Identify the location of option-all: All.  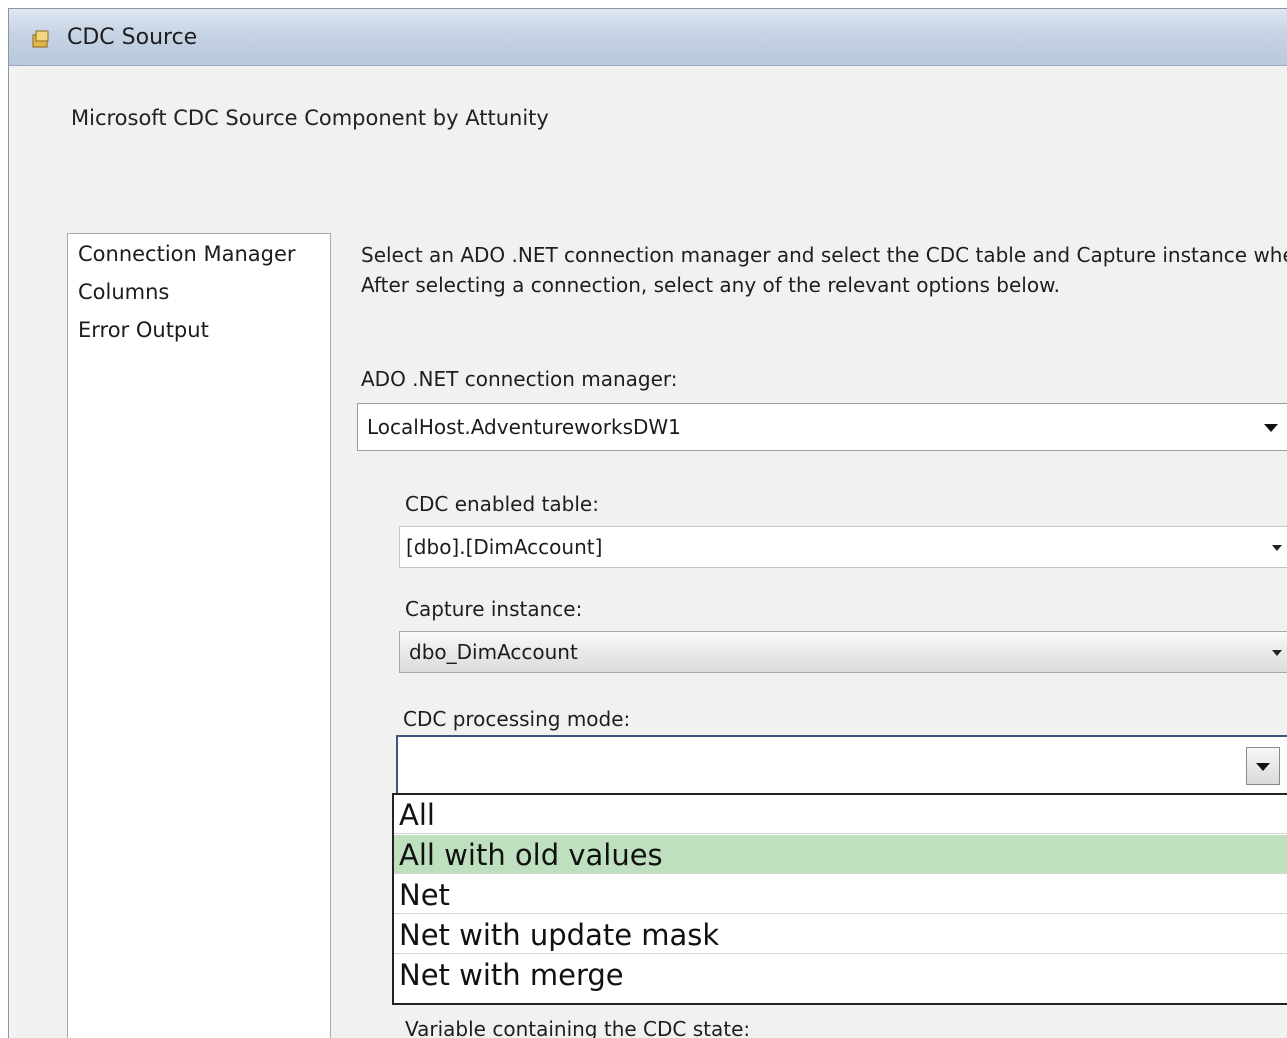
(840, 814).